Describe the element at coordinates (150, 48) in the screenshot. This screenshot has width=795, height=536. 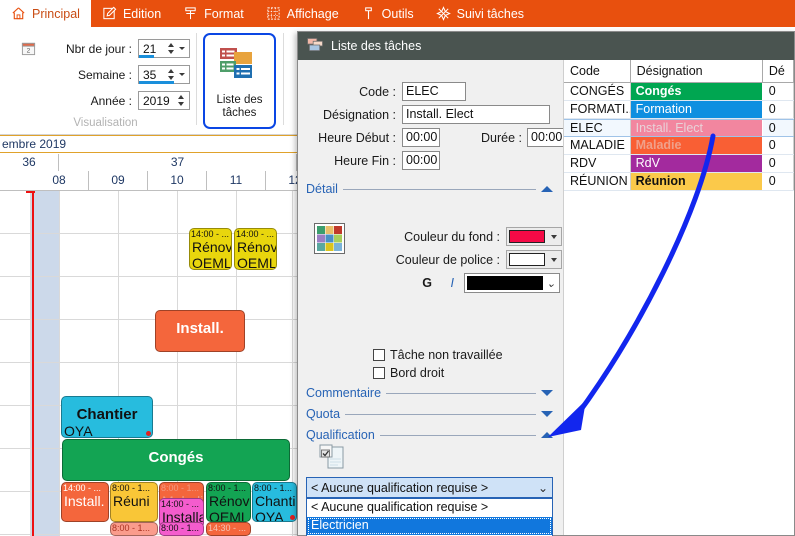
I see `nbr-de-jour-value: 21` at that location.